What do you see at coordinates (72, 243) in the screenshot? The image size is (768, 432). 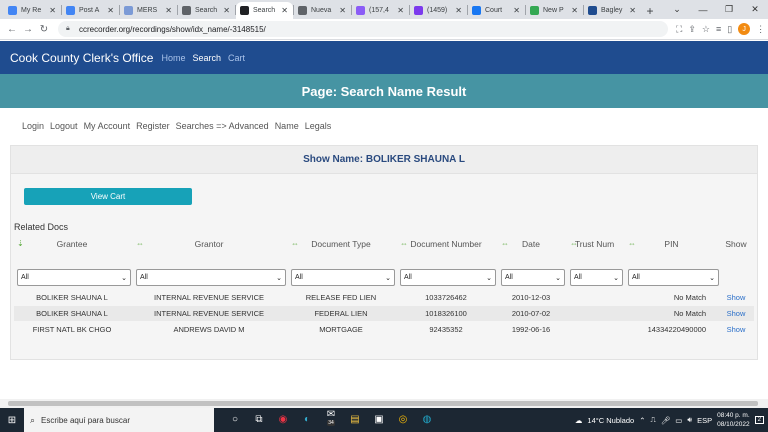 I see `column-header-grantee: ⇣ Grantee` at bounding box center [72, 243].